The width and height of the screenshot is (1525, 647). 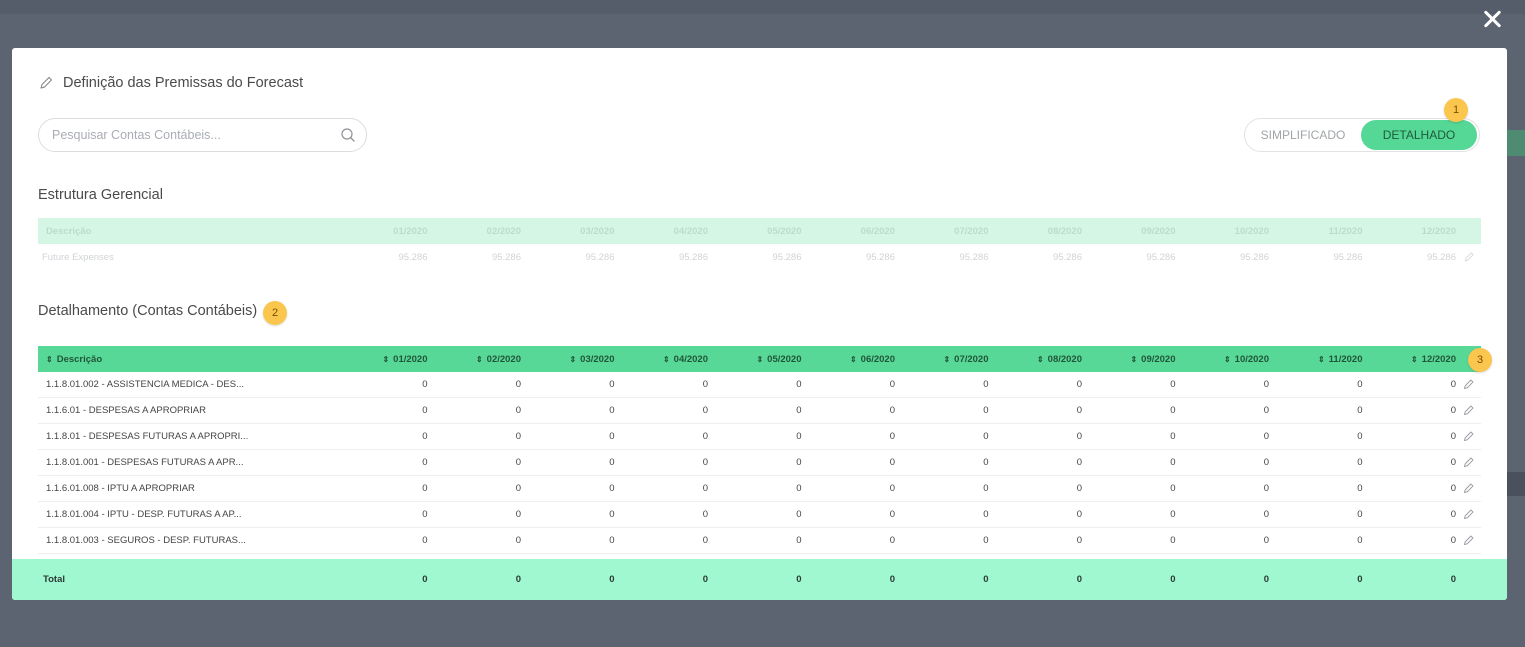 I want to click on column-header-label: 06/2020, so click(x=877, y=359).